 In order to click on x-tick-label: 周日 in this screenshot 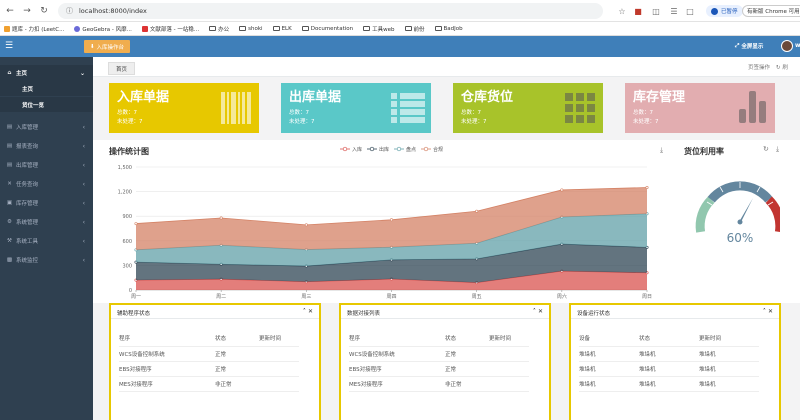, I will do `click(647, 297)`.